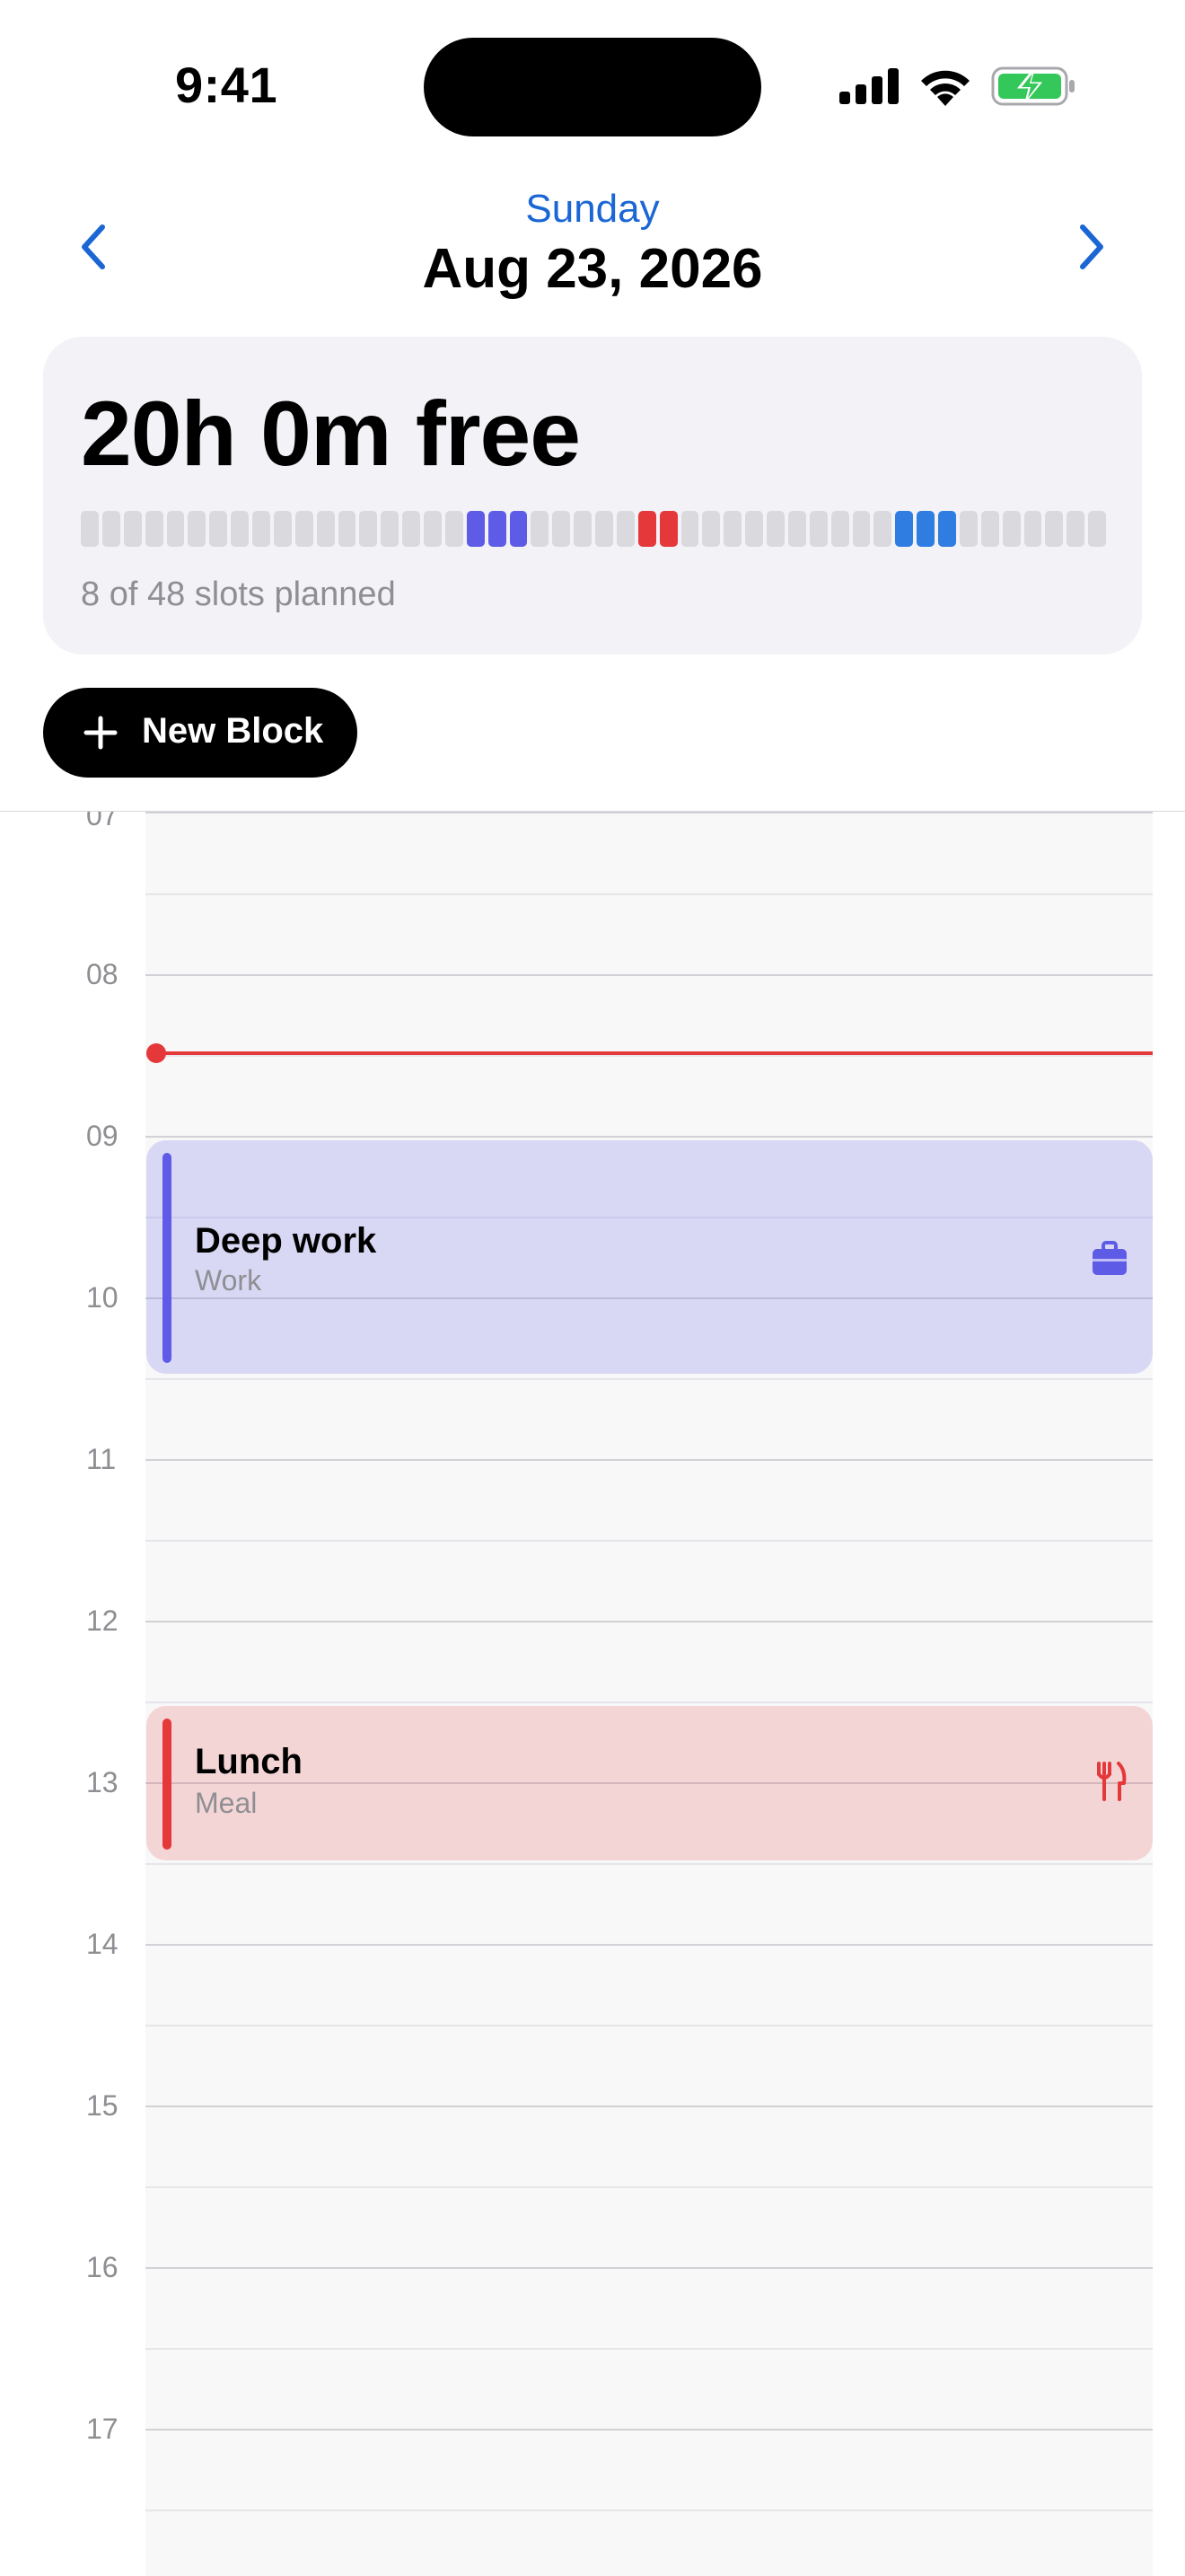 The width and height of the screenshot is (1185, 2576). Describe the element at coordinates (649, 1783) in the screenshot. I see `event-block-lunch: Lunch Meal` at that location.